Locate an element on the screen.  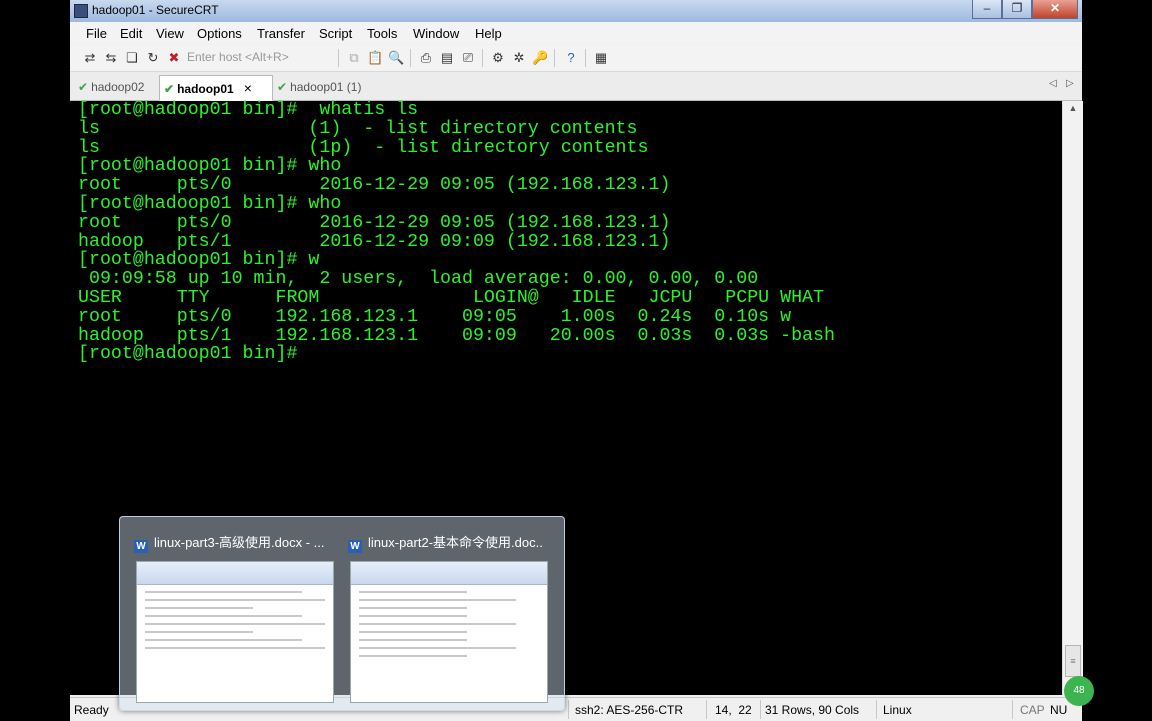
reconnect-icon: ↻ is located at coordinates (153, 58).